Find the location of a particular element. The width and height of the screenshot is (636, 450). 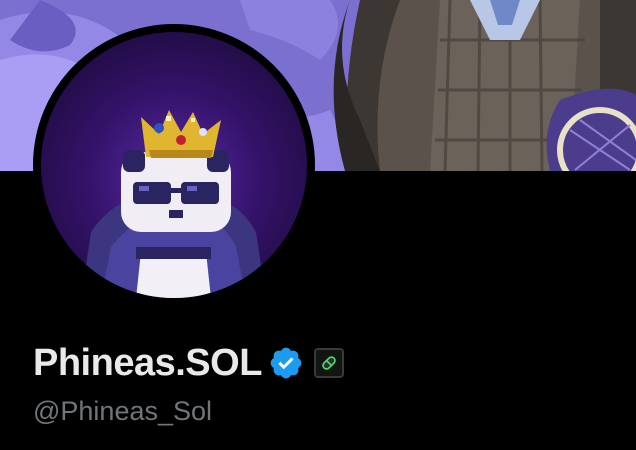

green-pill-icon is located at coordinates (329, 363).